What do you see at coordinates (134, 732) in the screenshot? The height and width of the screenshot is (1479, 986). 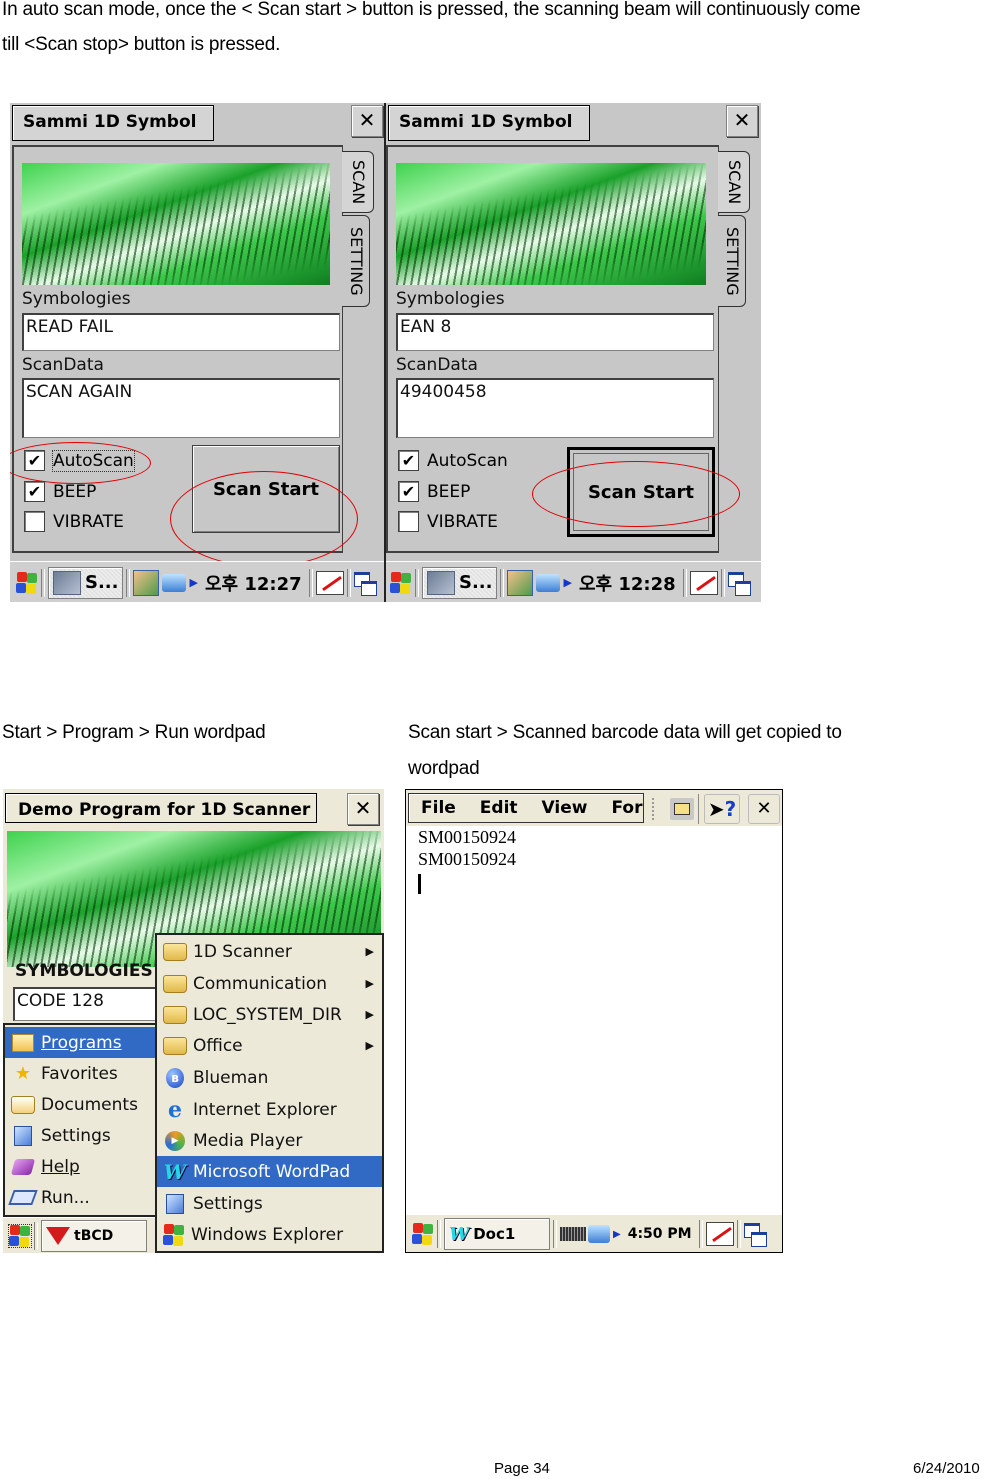 I see `caption-left: Start > Program > Run wordpad` at bounding box center [134, 732].